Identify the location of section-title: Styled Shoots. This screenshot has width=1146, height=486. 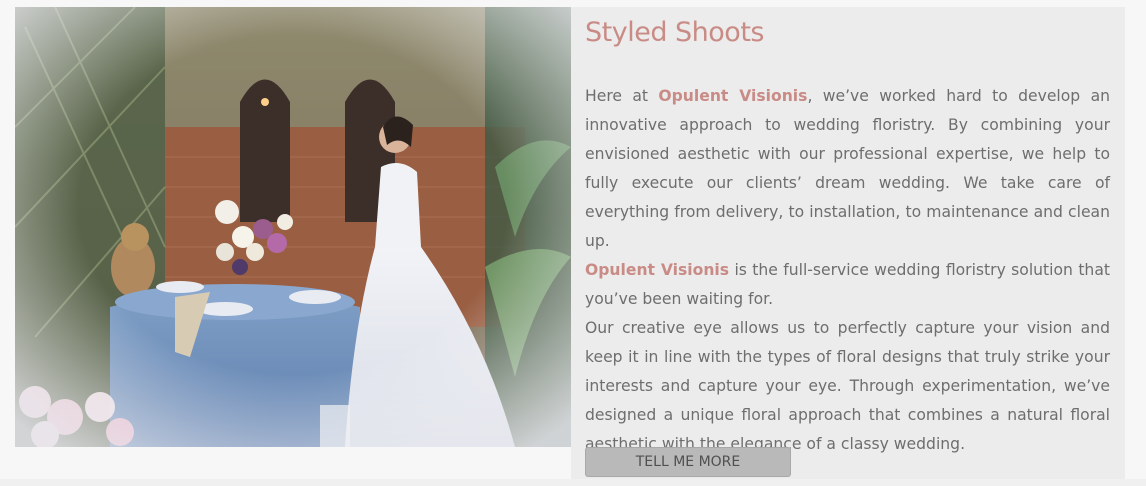
(674, 32).